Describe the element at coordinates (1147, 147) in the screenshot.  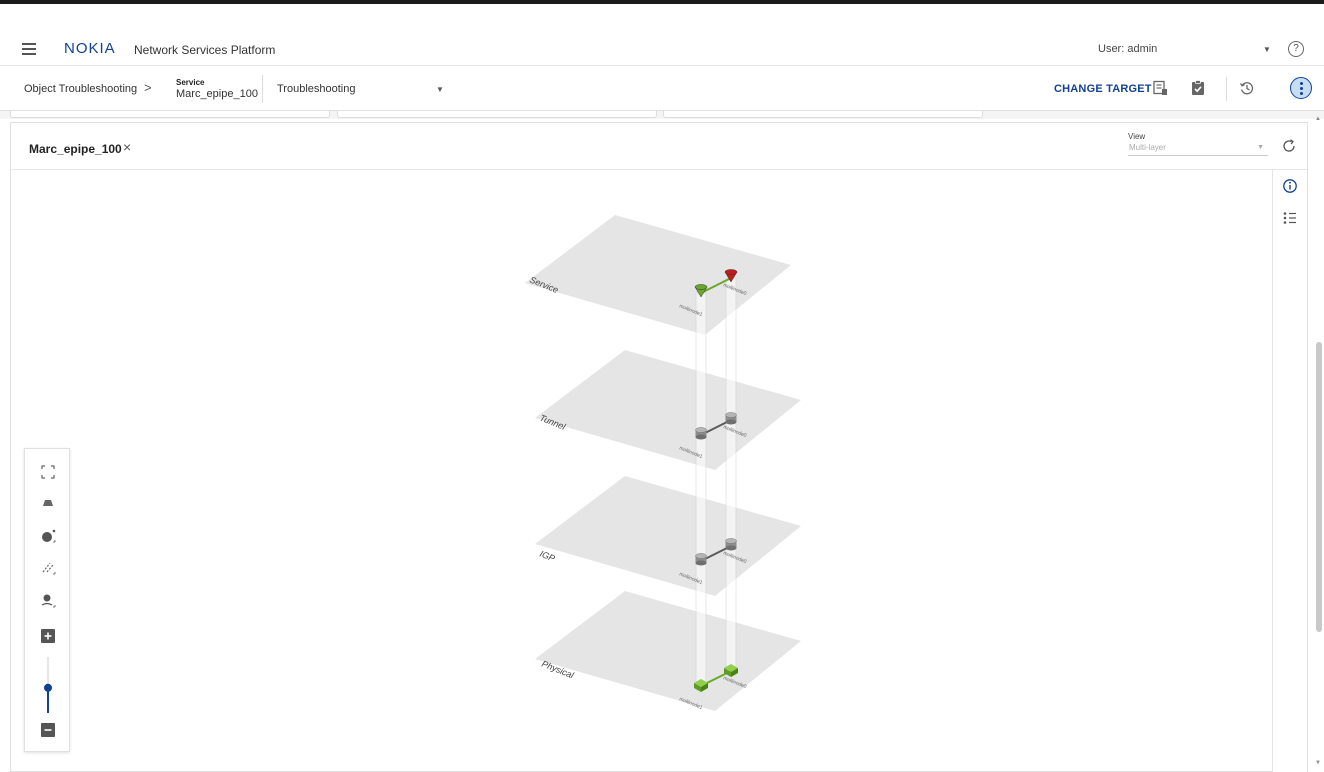
I see `view-select-value: Multi-layer` at that location.